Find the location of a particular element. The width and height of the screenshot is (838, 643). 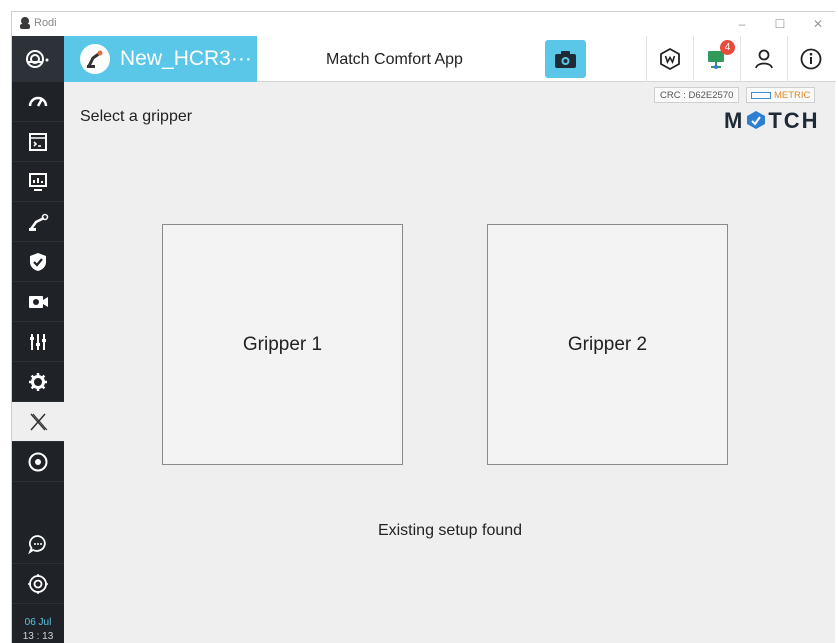

chat-bubble-icon is located at coordinates (37, 545).